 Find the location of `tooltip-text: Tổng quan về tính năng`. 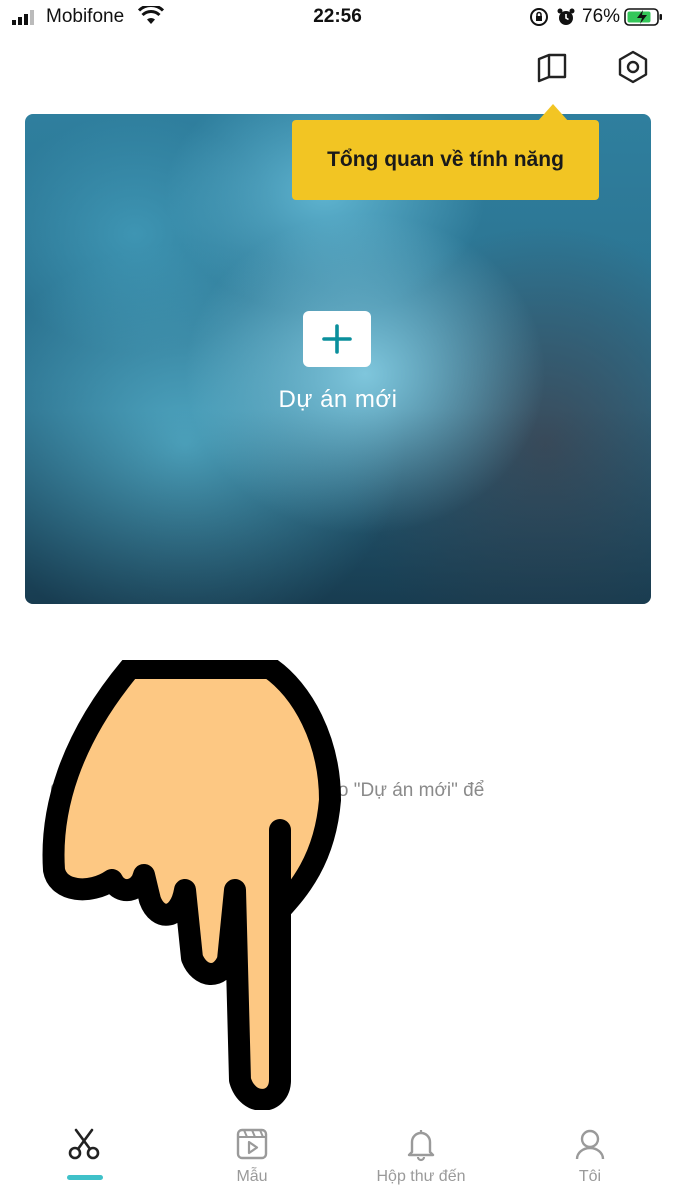

tooltip-text: Tổng quan về tính năng is located at coordinates (445, 159).